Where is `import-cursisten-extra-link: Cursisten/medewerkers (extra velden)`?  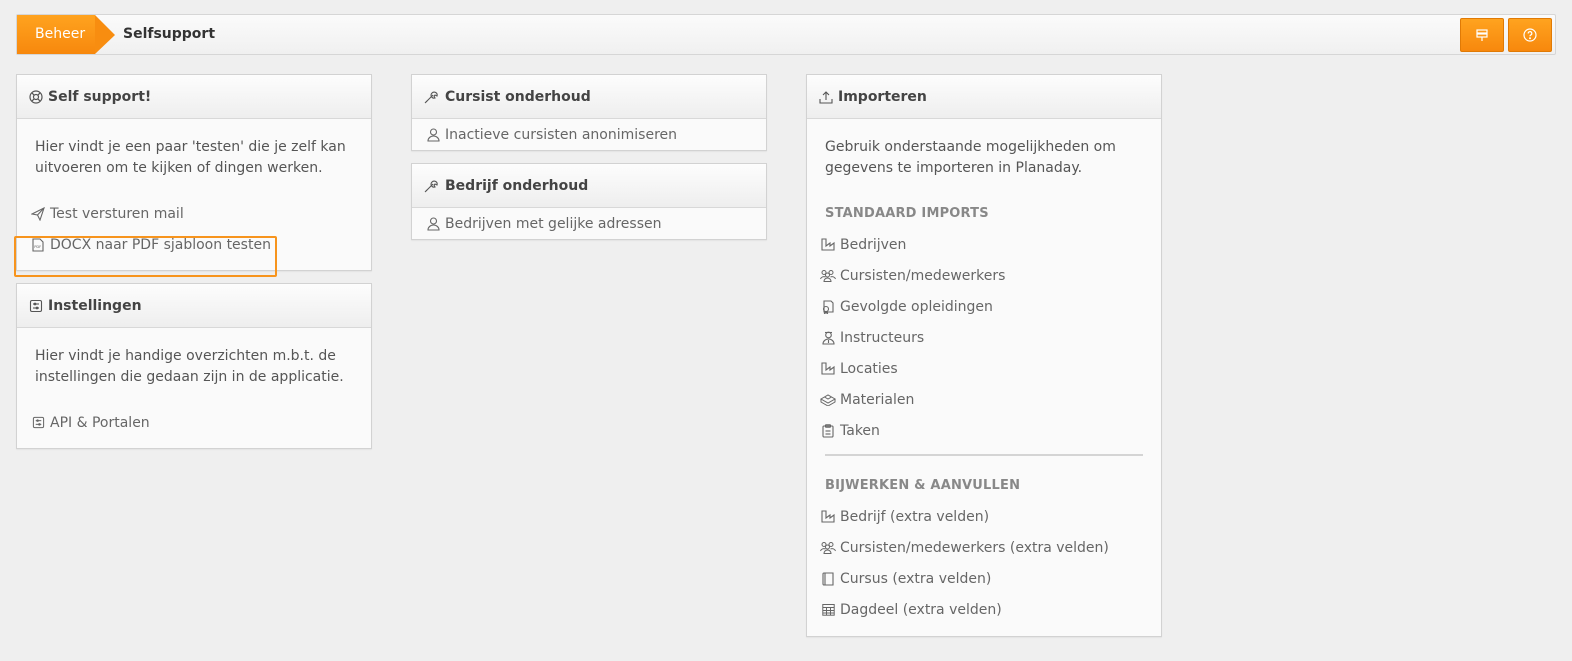 import-cursisten-extra-link: Cursisten/medewerkers (extra velden) is located at coordinates (975, 547).